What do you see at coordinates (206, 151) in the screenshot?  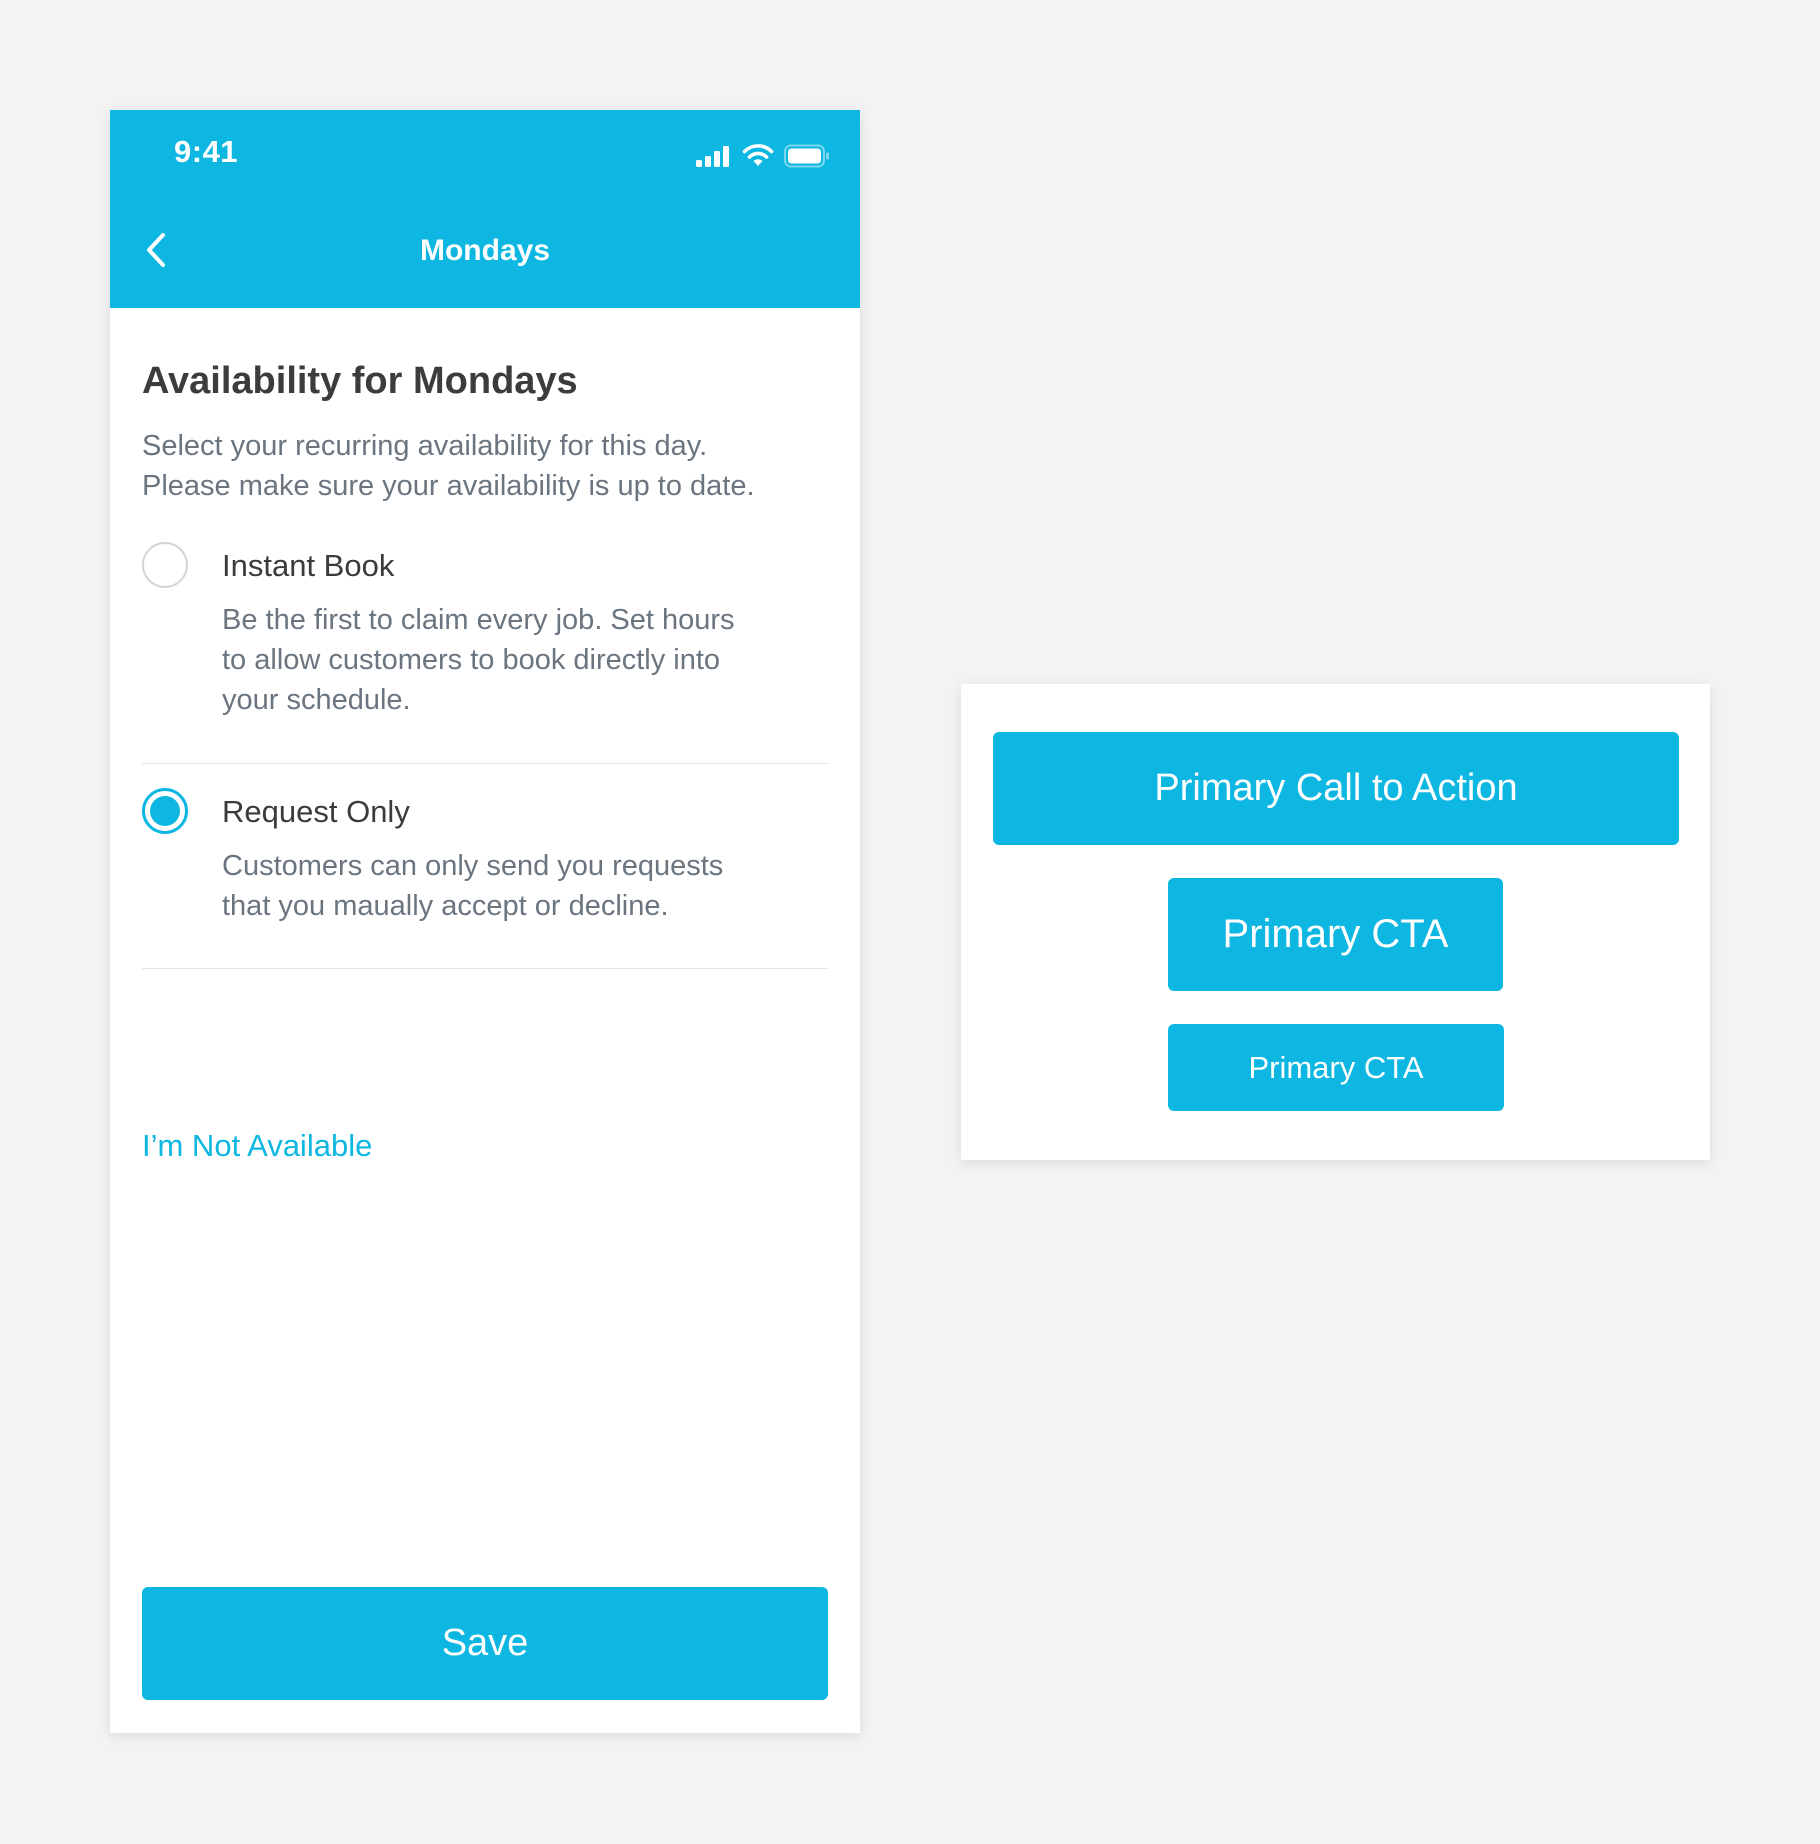 I see `status-bar-time: 9:41` at bounding box center [206, 151].